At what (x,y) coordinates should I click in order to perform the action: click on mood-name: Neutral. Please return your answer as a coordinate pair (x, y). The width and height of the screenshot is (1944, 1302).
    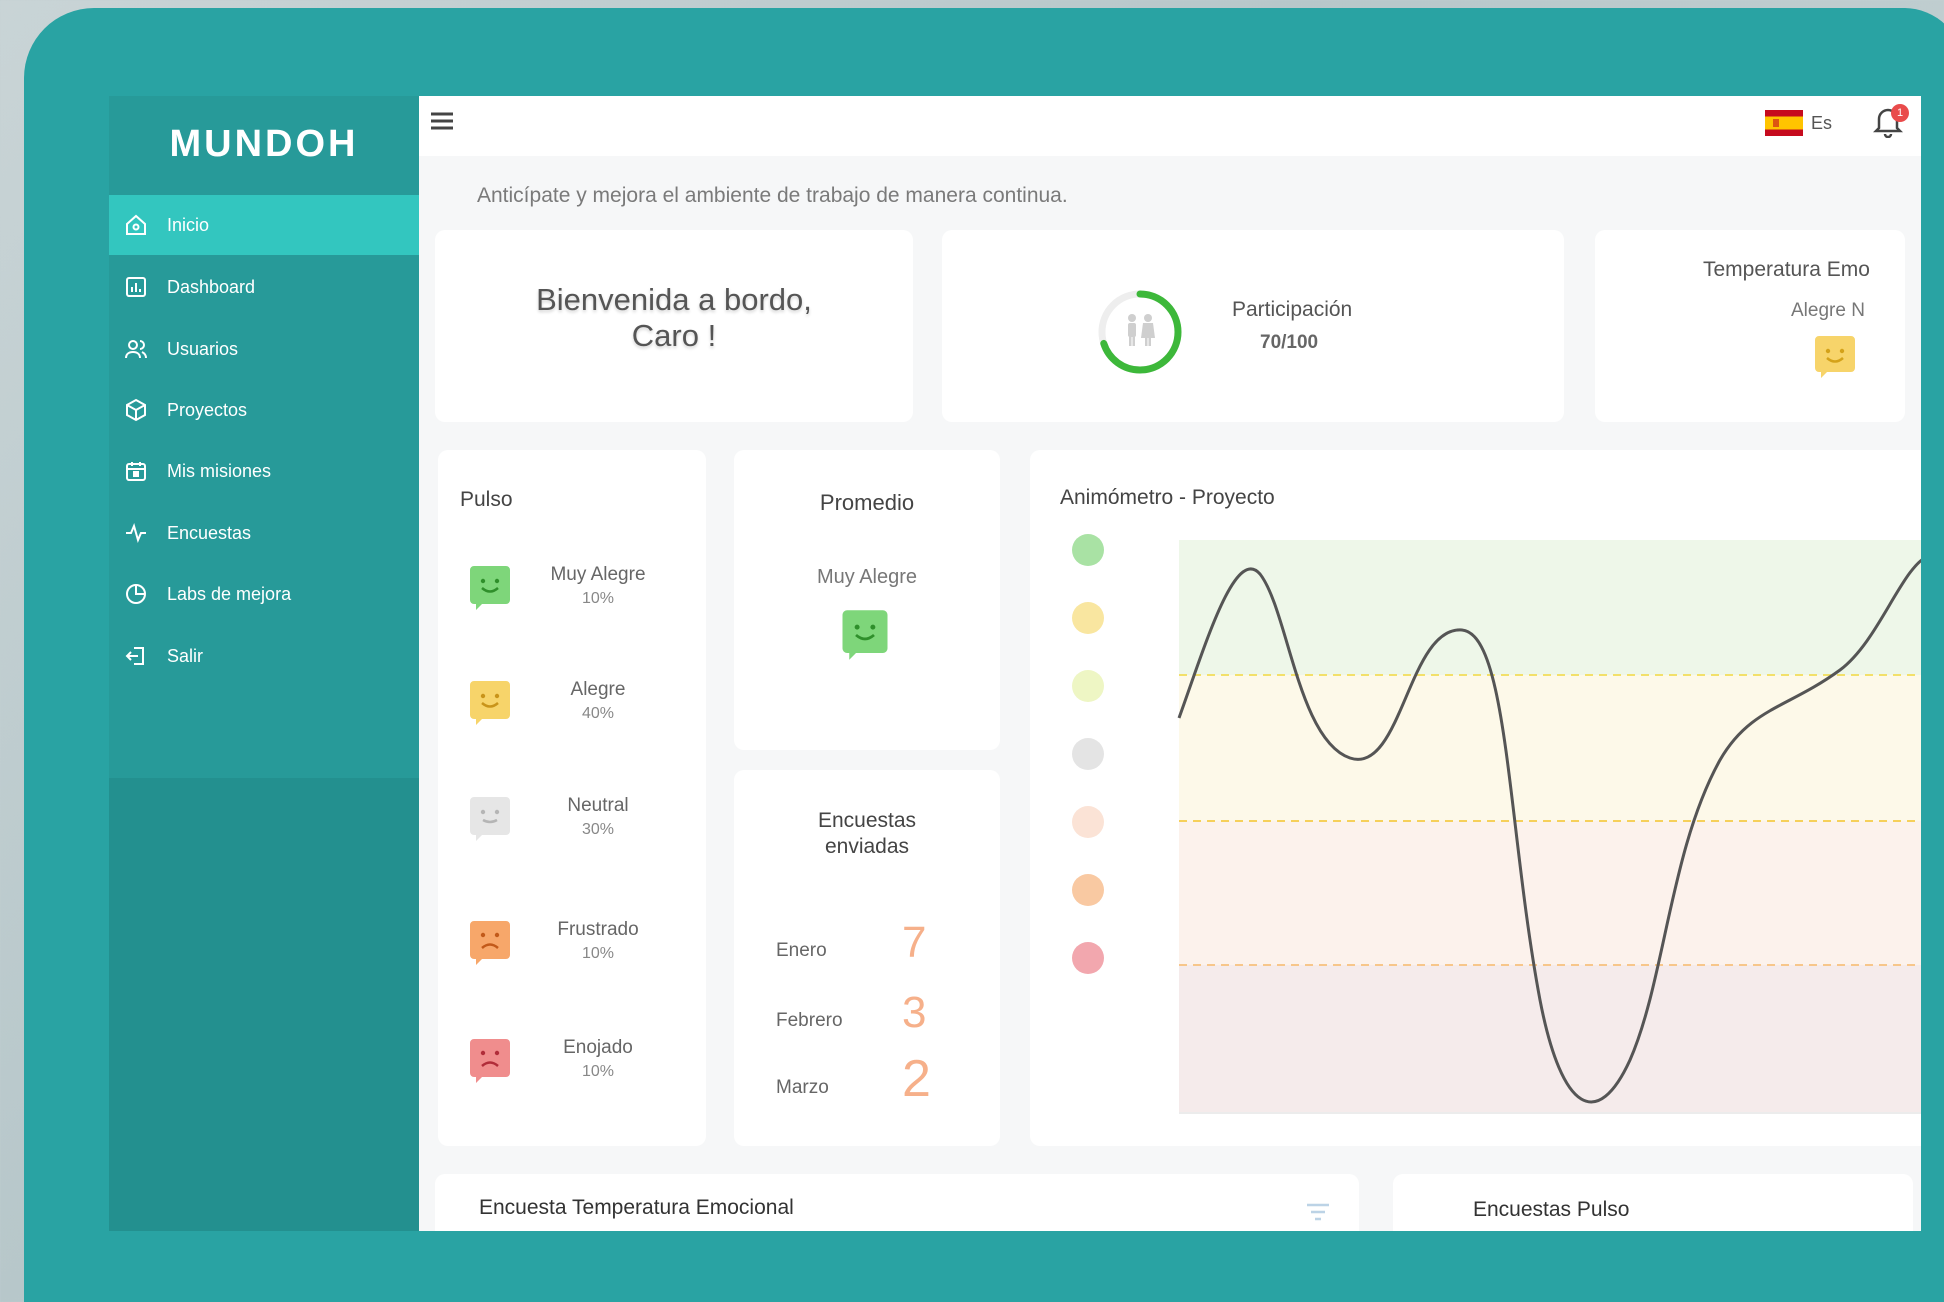
    Looking at the image, I should click on (598, 805).